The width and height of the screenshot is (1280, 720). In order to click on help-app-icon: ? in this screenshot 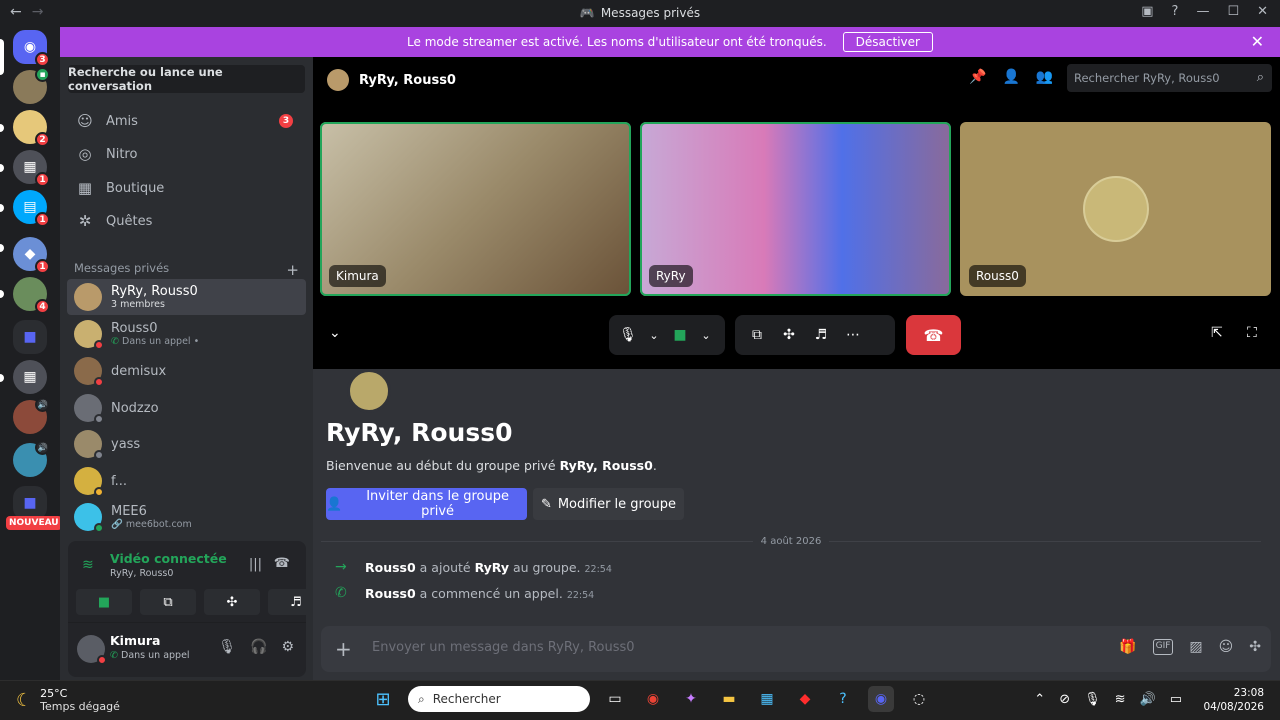, I will do `click(843, 699)`.